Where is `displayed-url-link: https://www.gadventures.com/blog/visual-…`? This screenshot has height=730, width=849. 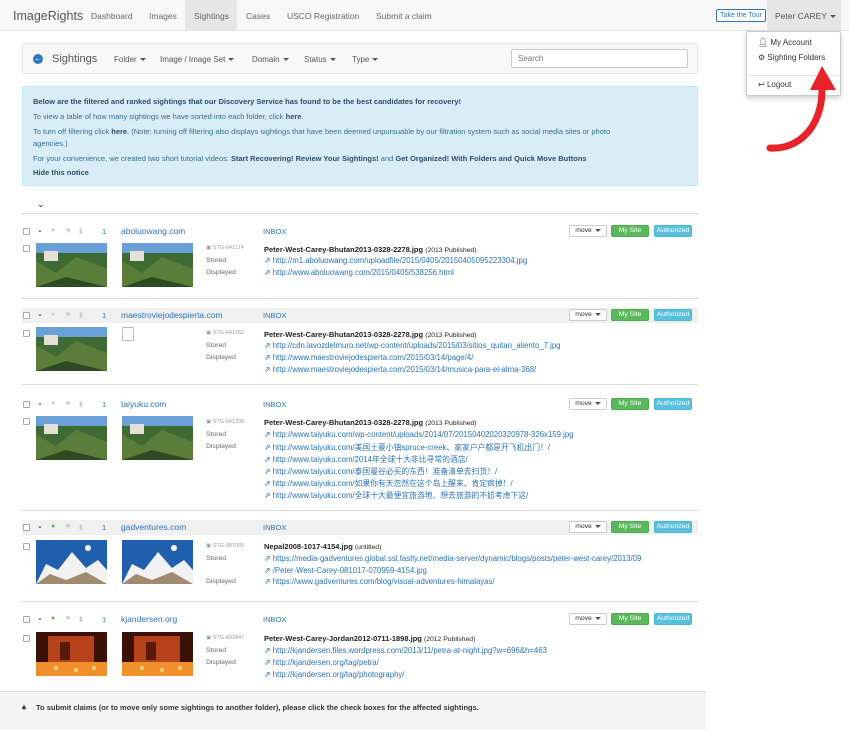 displayed-url-link: https://www.gadventures.com/blog/visual-… is located at coordinates (379, 581).